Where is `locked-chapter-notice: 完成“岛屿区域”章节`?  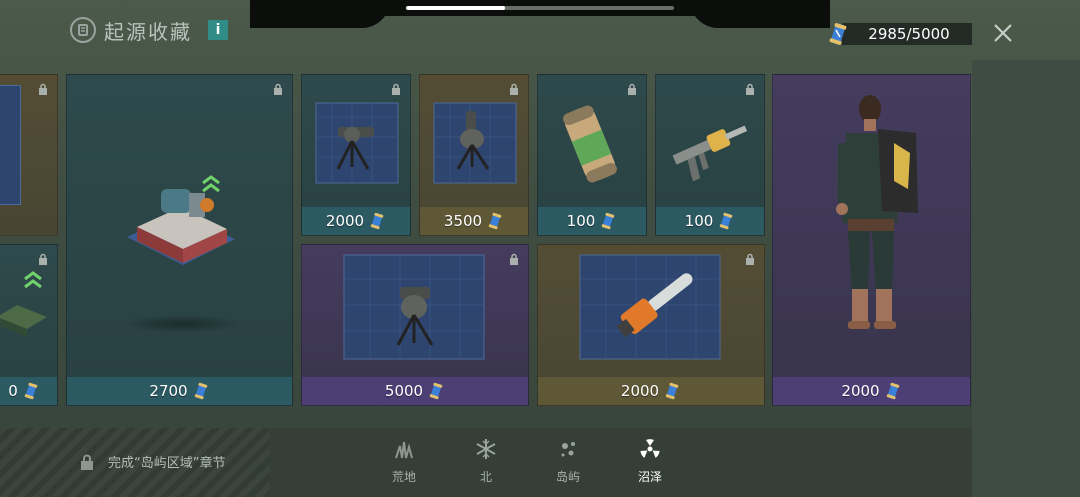
locked-chapter-notice: 完成“岛屿区域”章节 is located at coordinates (152, 461).